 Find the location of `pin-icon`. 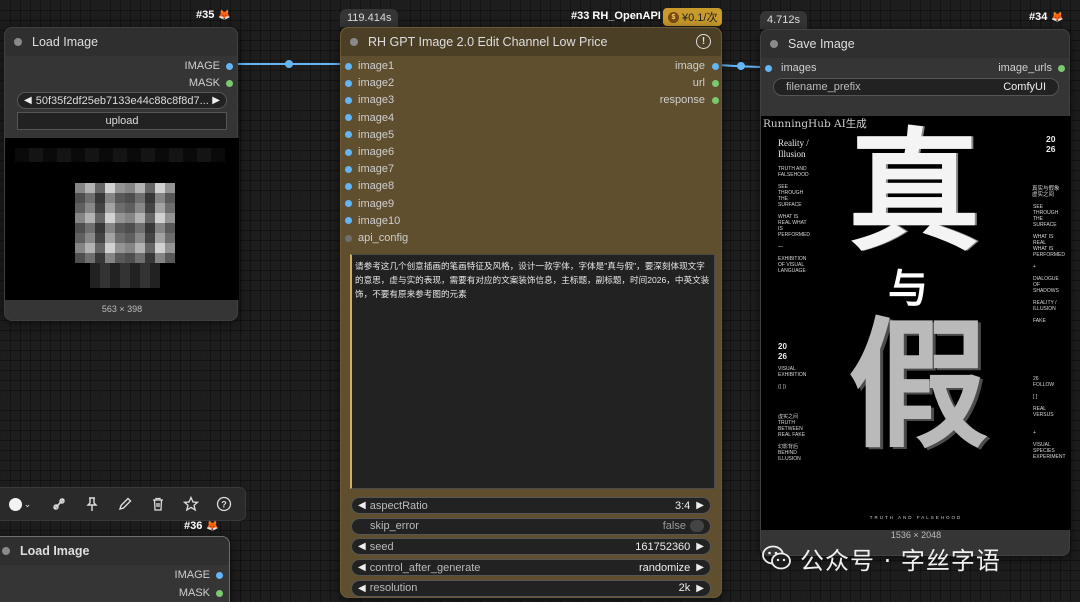

pin-icon is located at coordinates (92, 504).